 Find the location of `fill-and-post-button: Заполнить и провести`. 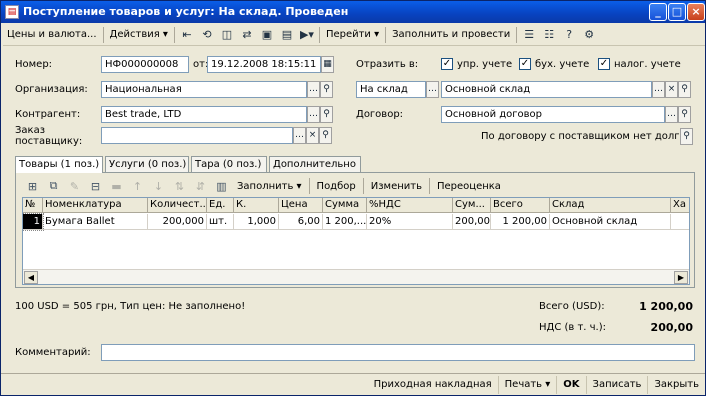

fill-and-post-button: Заполнить и провести is located at coordinates (451, 34).